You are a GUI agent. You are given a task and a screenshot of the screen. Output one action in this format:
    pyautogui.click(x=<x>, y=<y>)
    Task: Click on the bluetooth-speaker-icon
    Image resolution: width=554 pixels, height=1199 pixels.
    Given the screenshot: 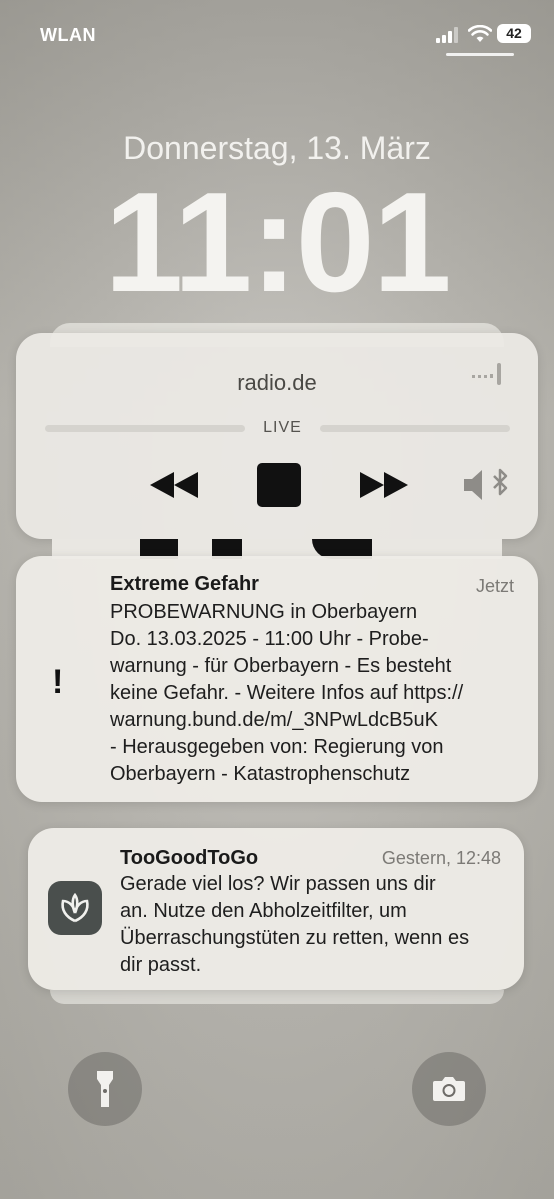 What is the action you would take?
    pyautogui.click(x=486, y=484)
    